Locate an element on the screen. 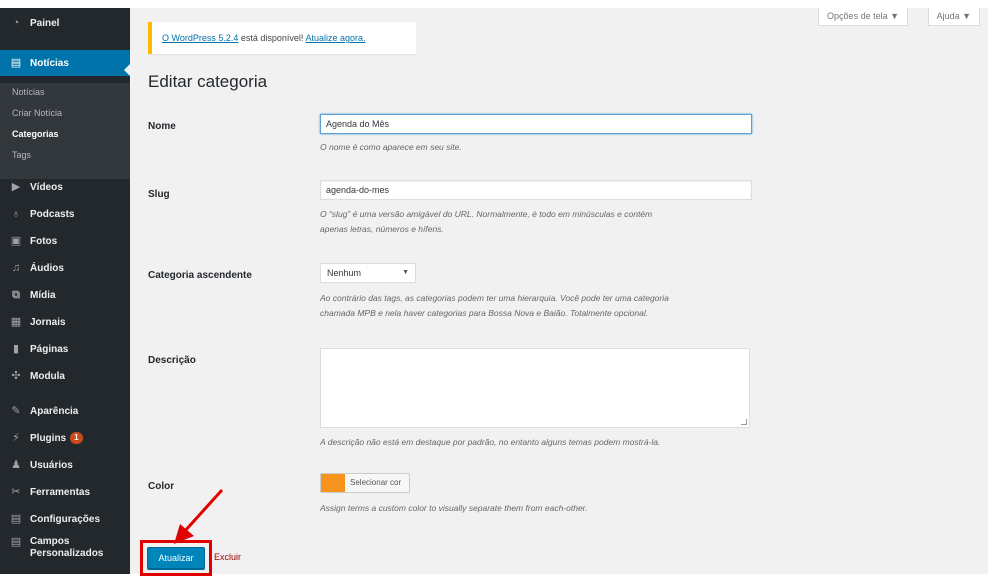  sidebar-item-noticias: ▤ Notícias is located at coordinates (65, 63).